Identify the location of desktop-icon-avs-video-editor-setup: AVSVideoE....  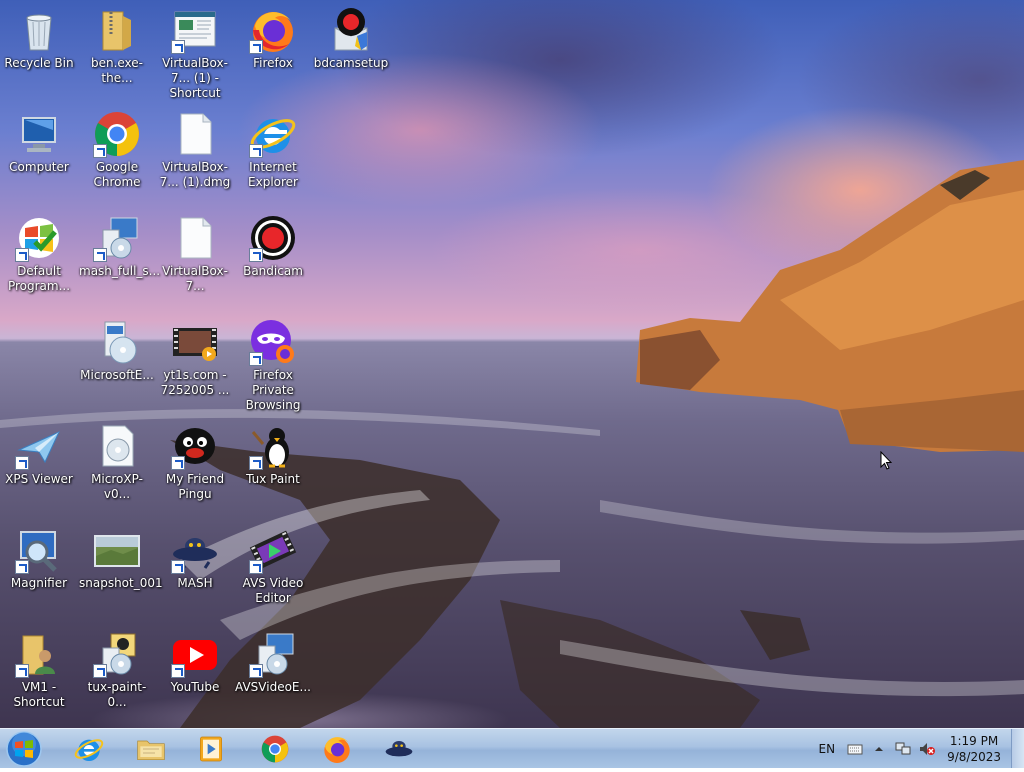
(273, 659).